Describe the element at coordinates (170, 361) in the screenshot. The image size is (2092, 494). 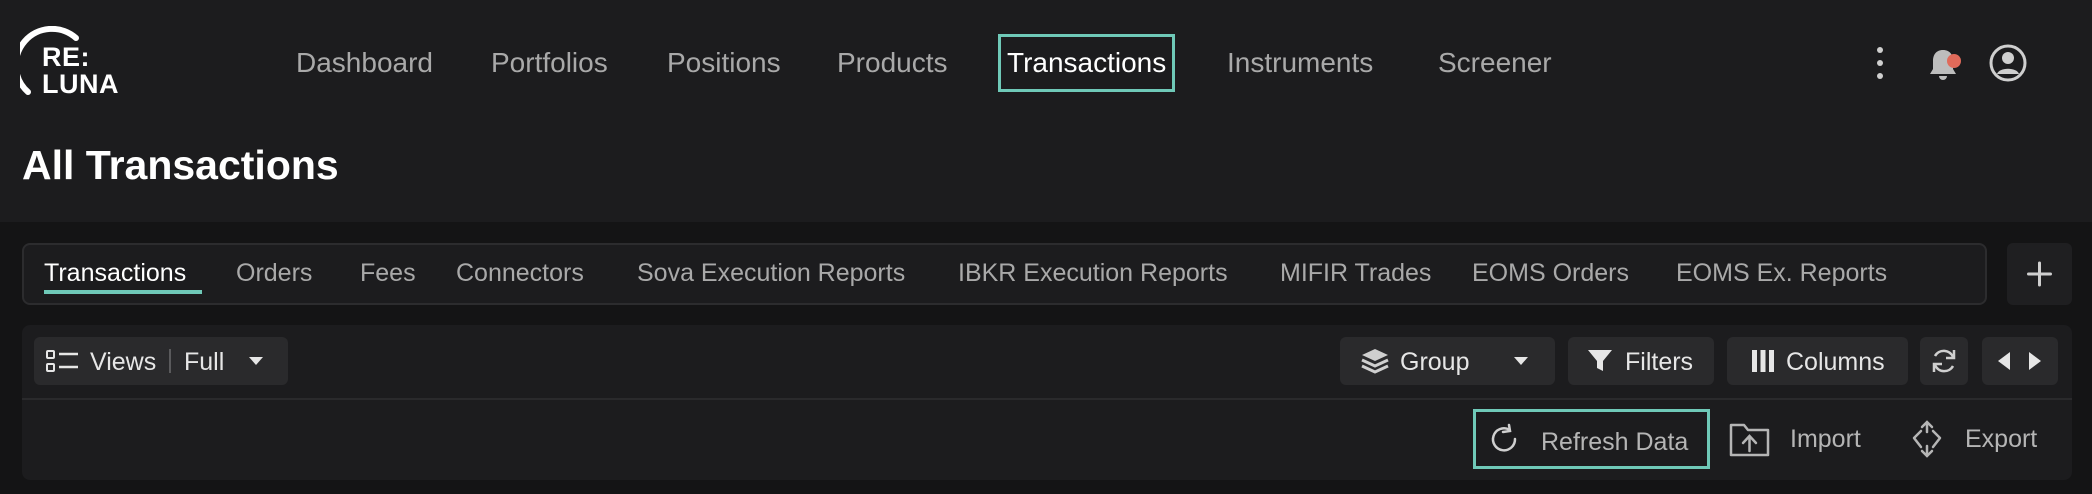
I see `views-separator` at that location.